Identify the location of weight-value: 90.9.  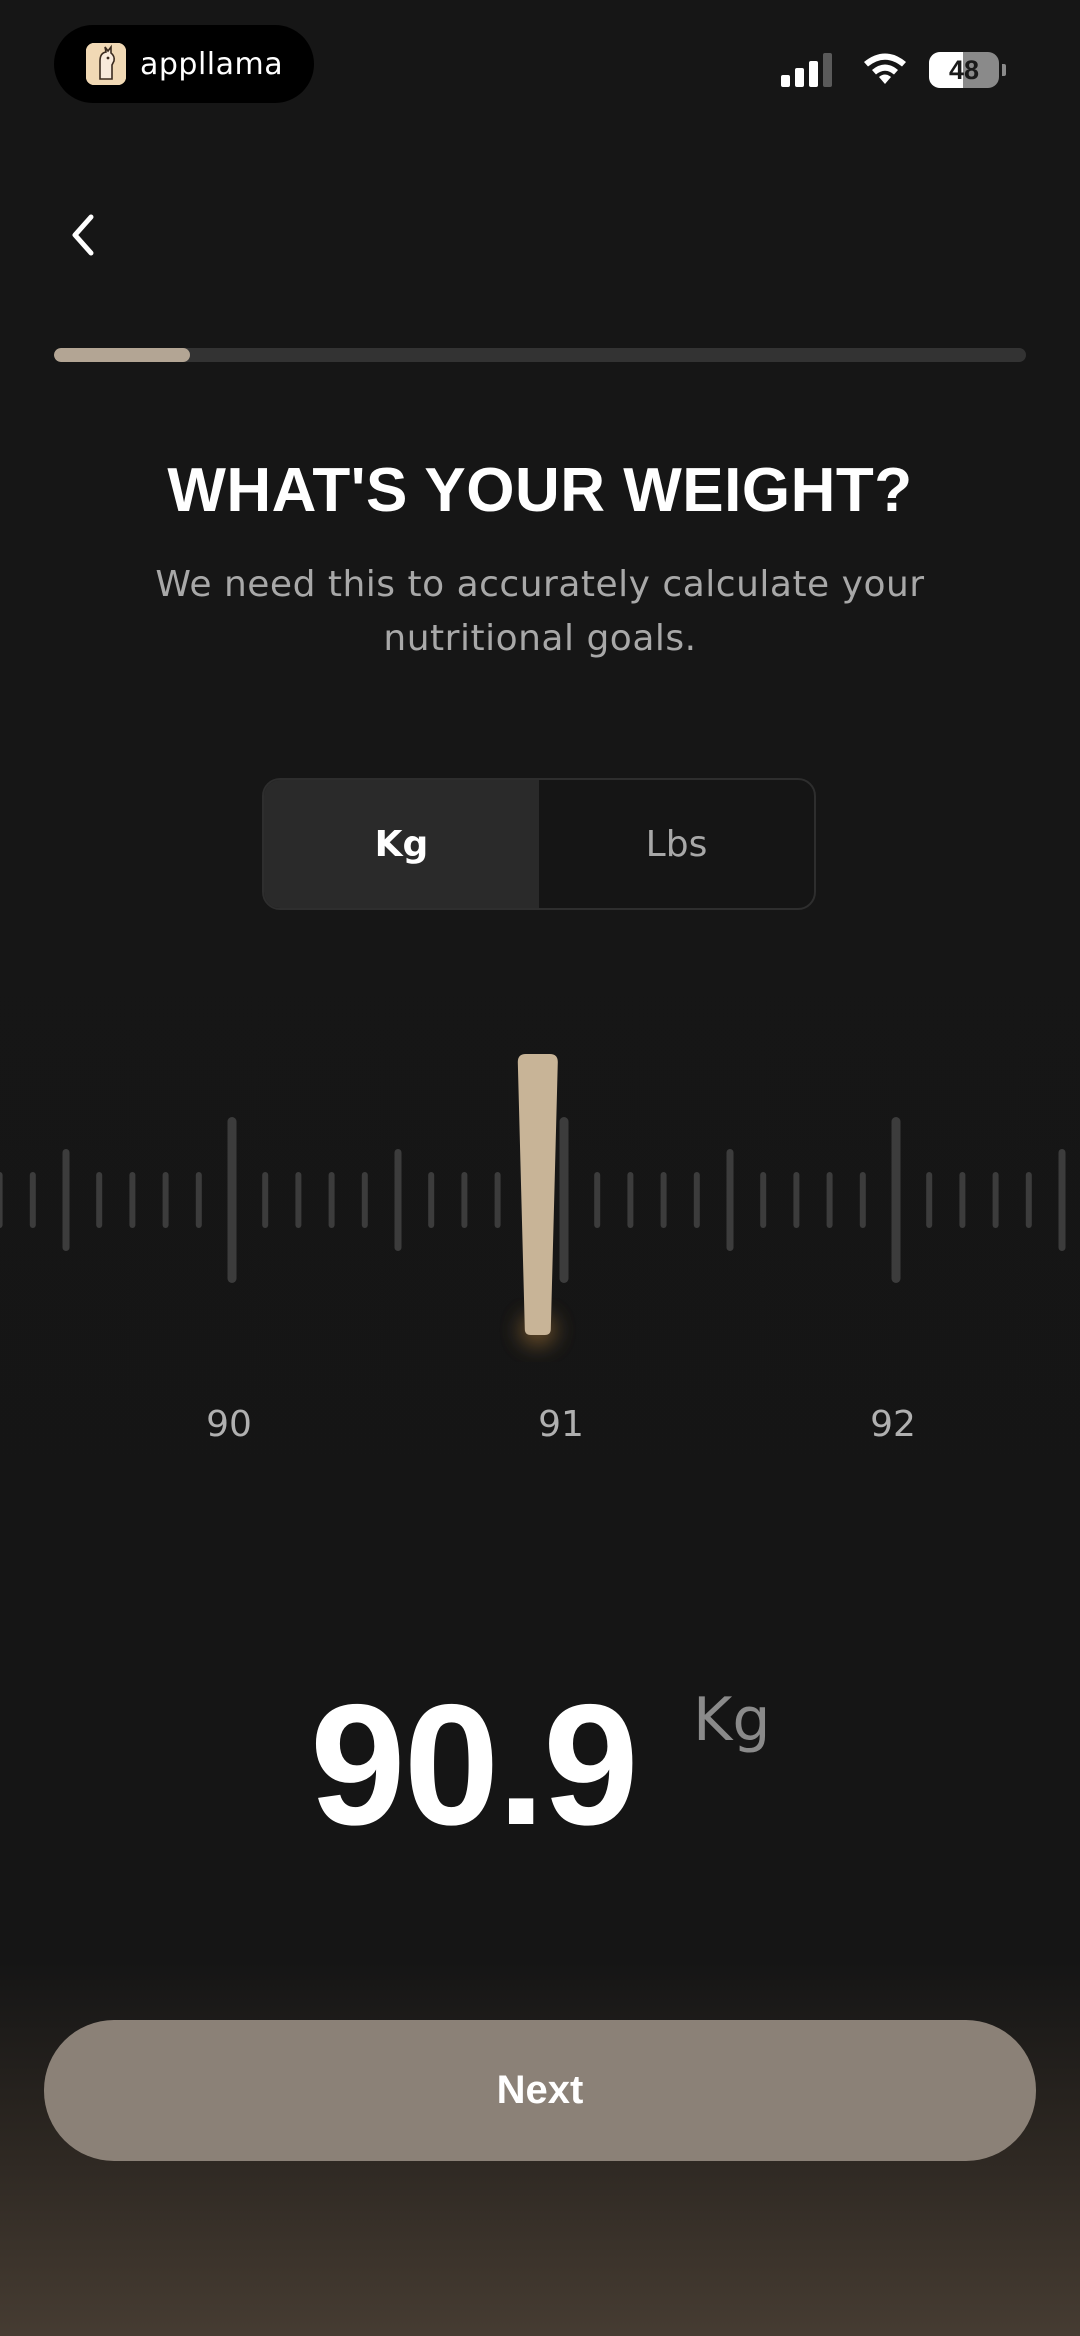
(474, 1765).